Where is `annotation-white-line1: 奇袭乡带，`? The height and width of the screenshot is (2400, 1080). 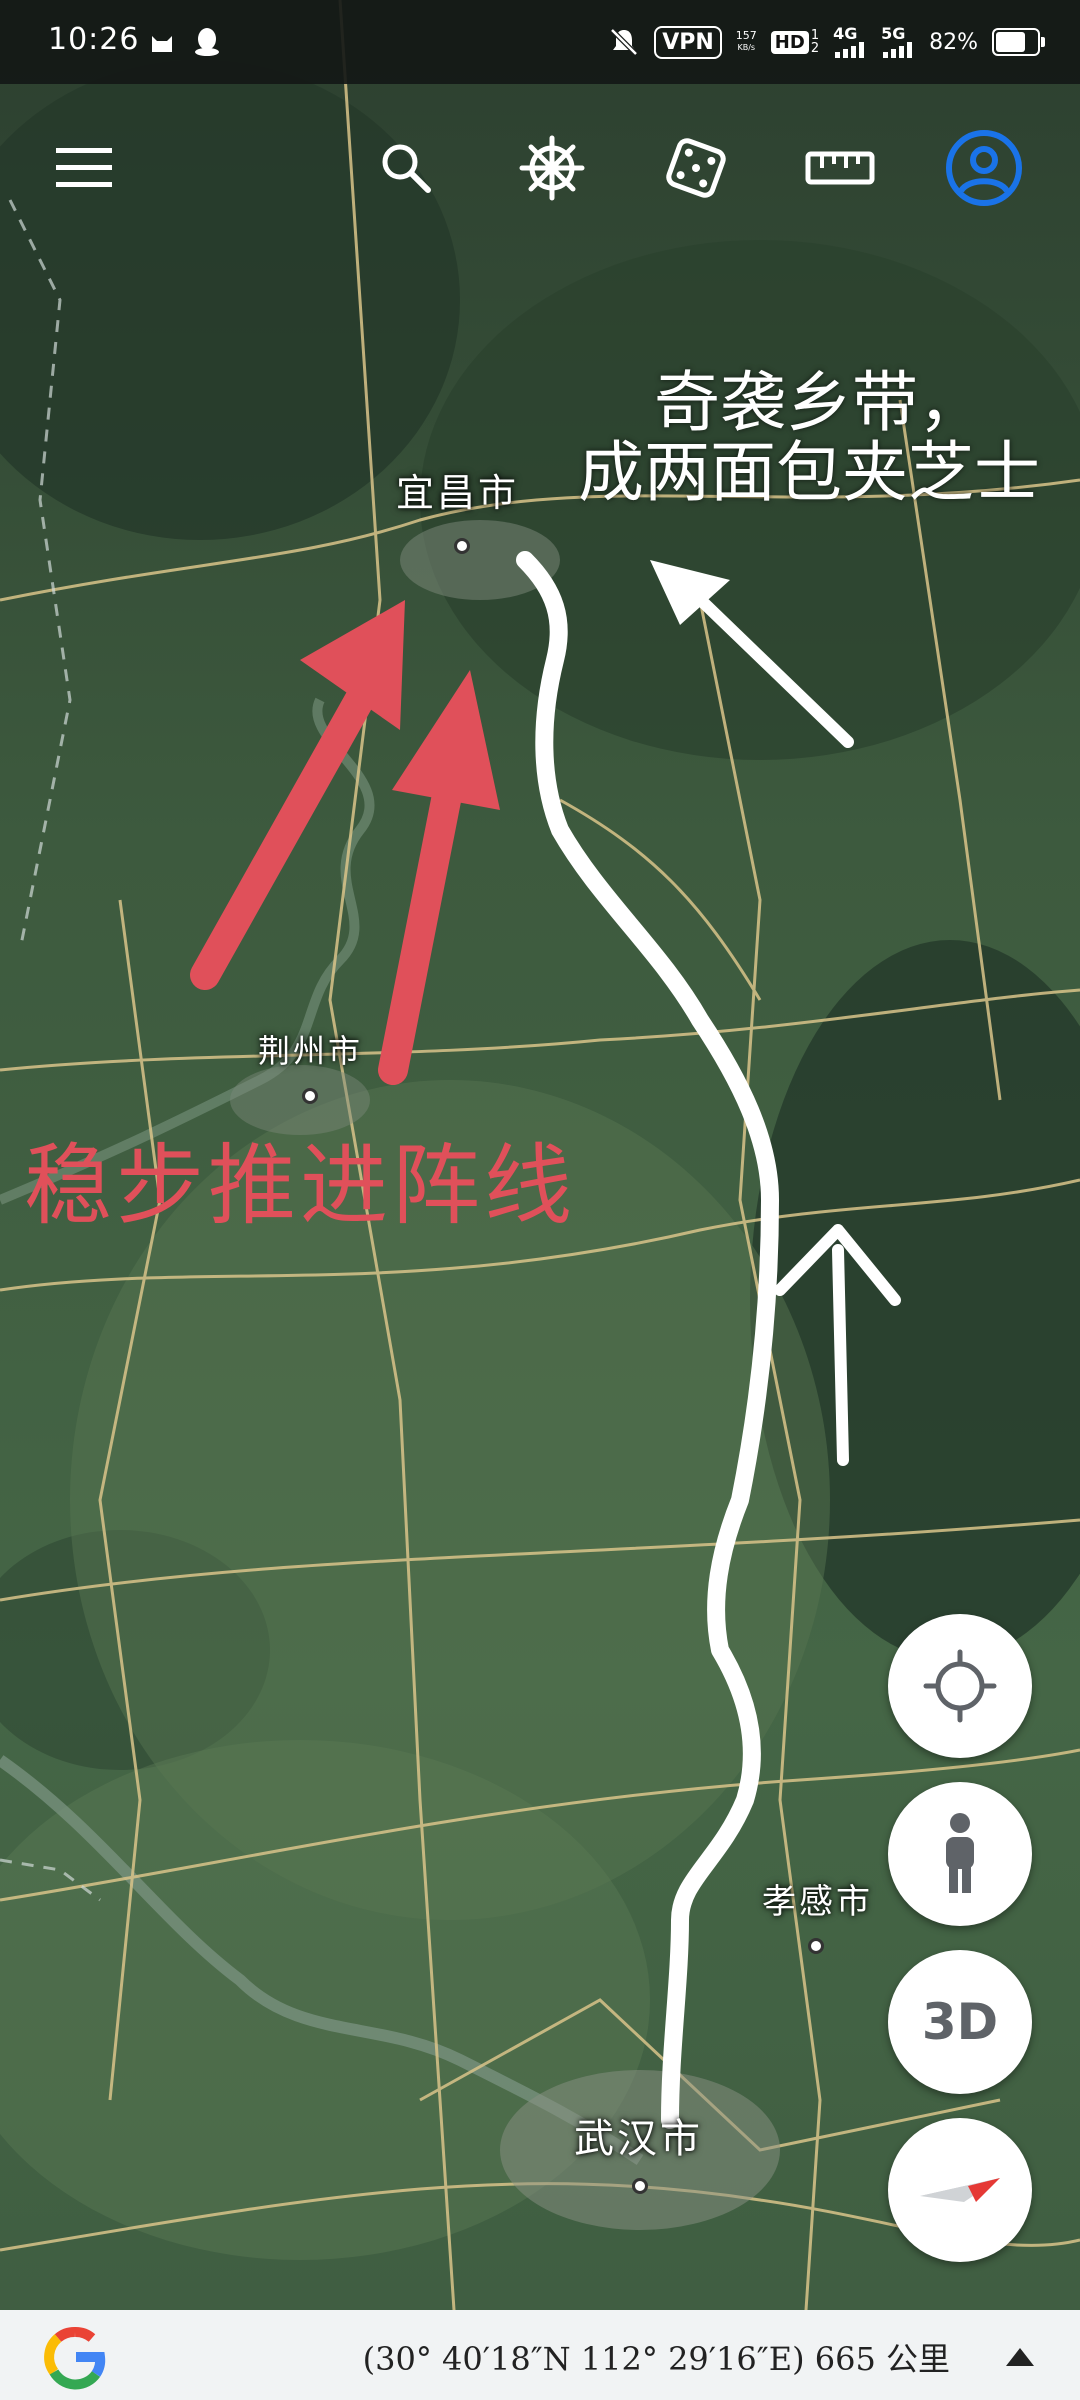
annotation-white-line1: 奇袭乡带， is located at coordinates (819, 402).